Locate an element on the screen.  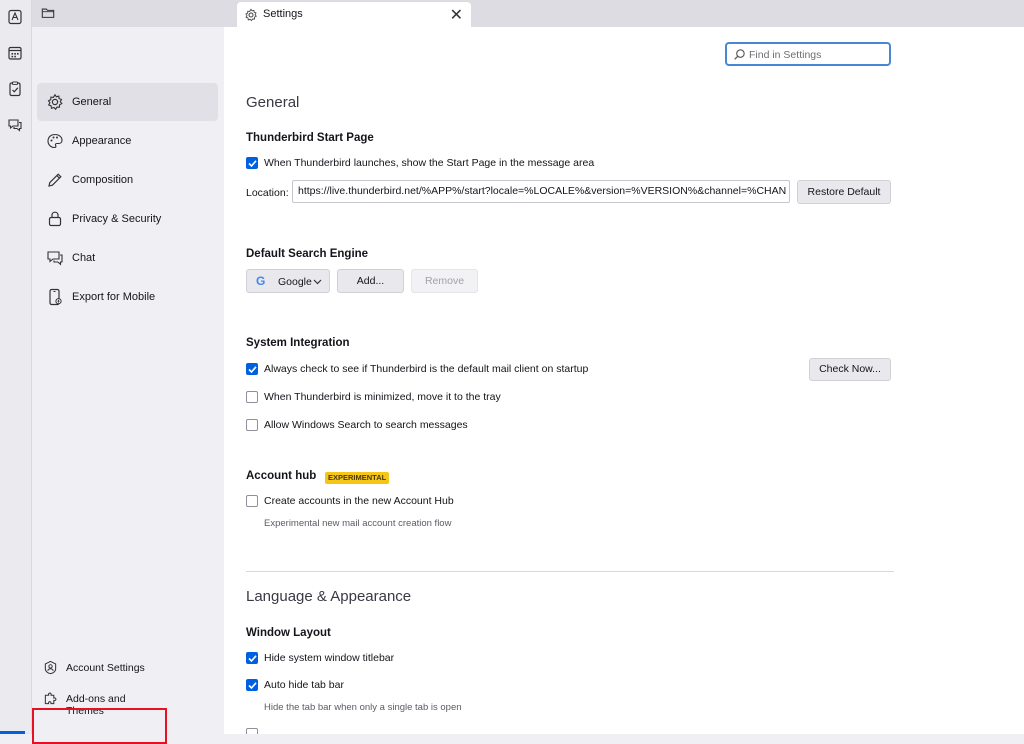
nav-label: General is located at coordinates (92, 102).